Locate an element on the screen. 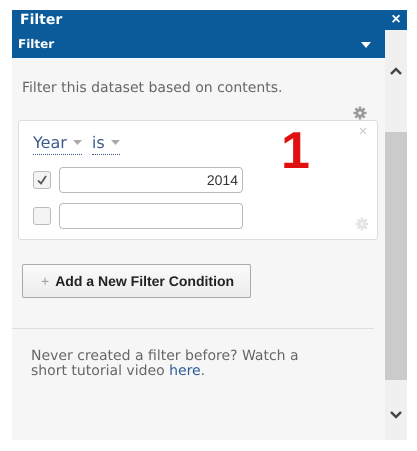 Image resolution: width=417 pixels, height=451 pixels. check-icon is located at coordinates (42, 180).